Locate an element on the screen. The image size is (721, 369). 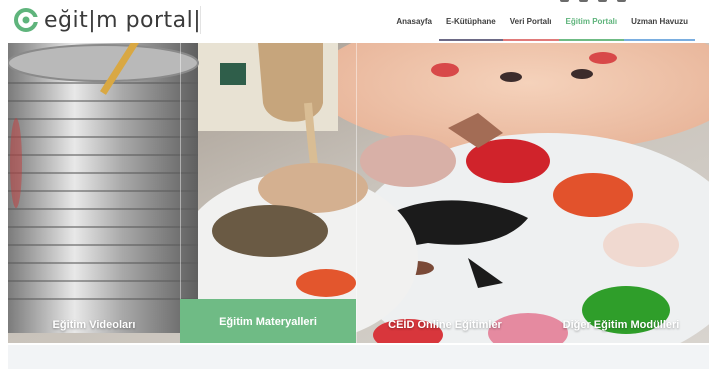
nav-label: E-Kütüphane is located at coordinates (470, 21).